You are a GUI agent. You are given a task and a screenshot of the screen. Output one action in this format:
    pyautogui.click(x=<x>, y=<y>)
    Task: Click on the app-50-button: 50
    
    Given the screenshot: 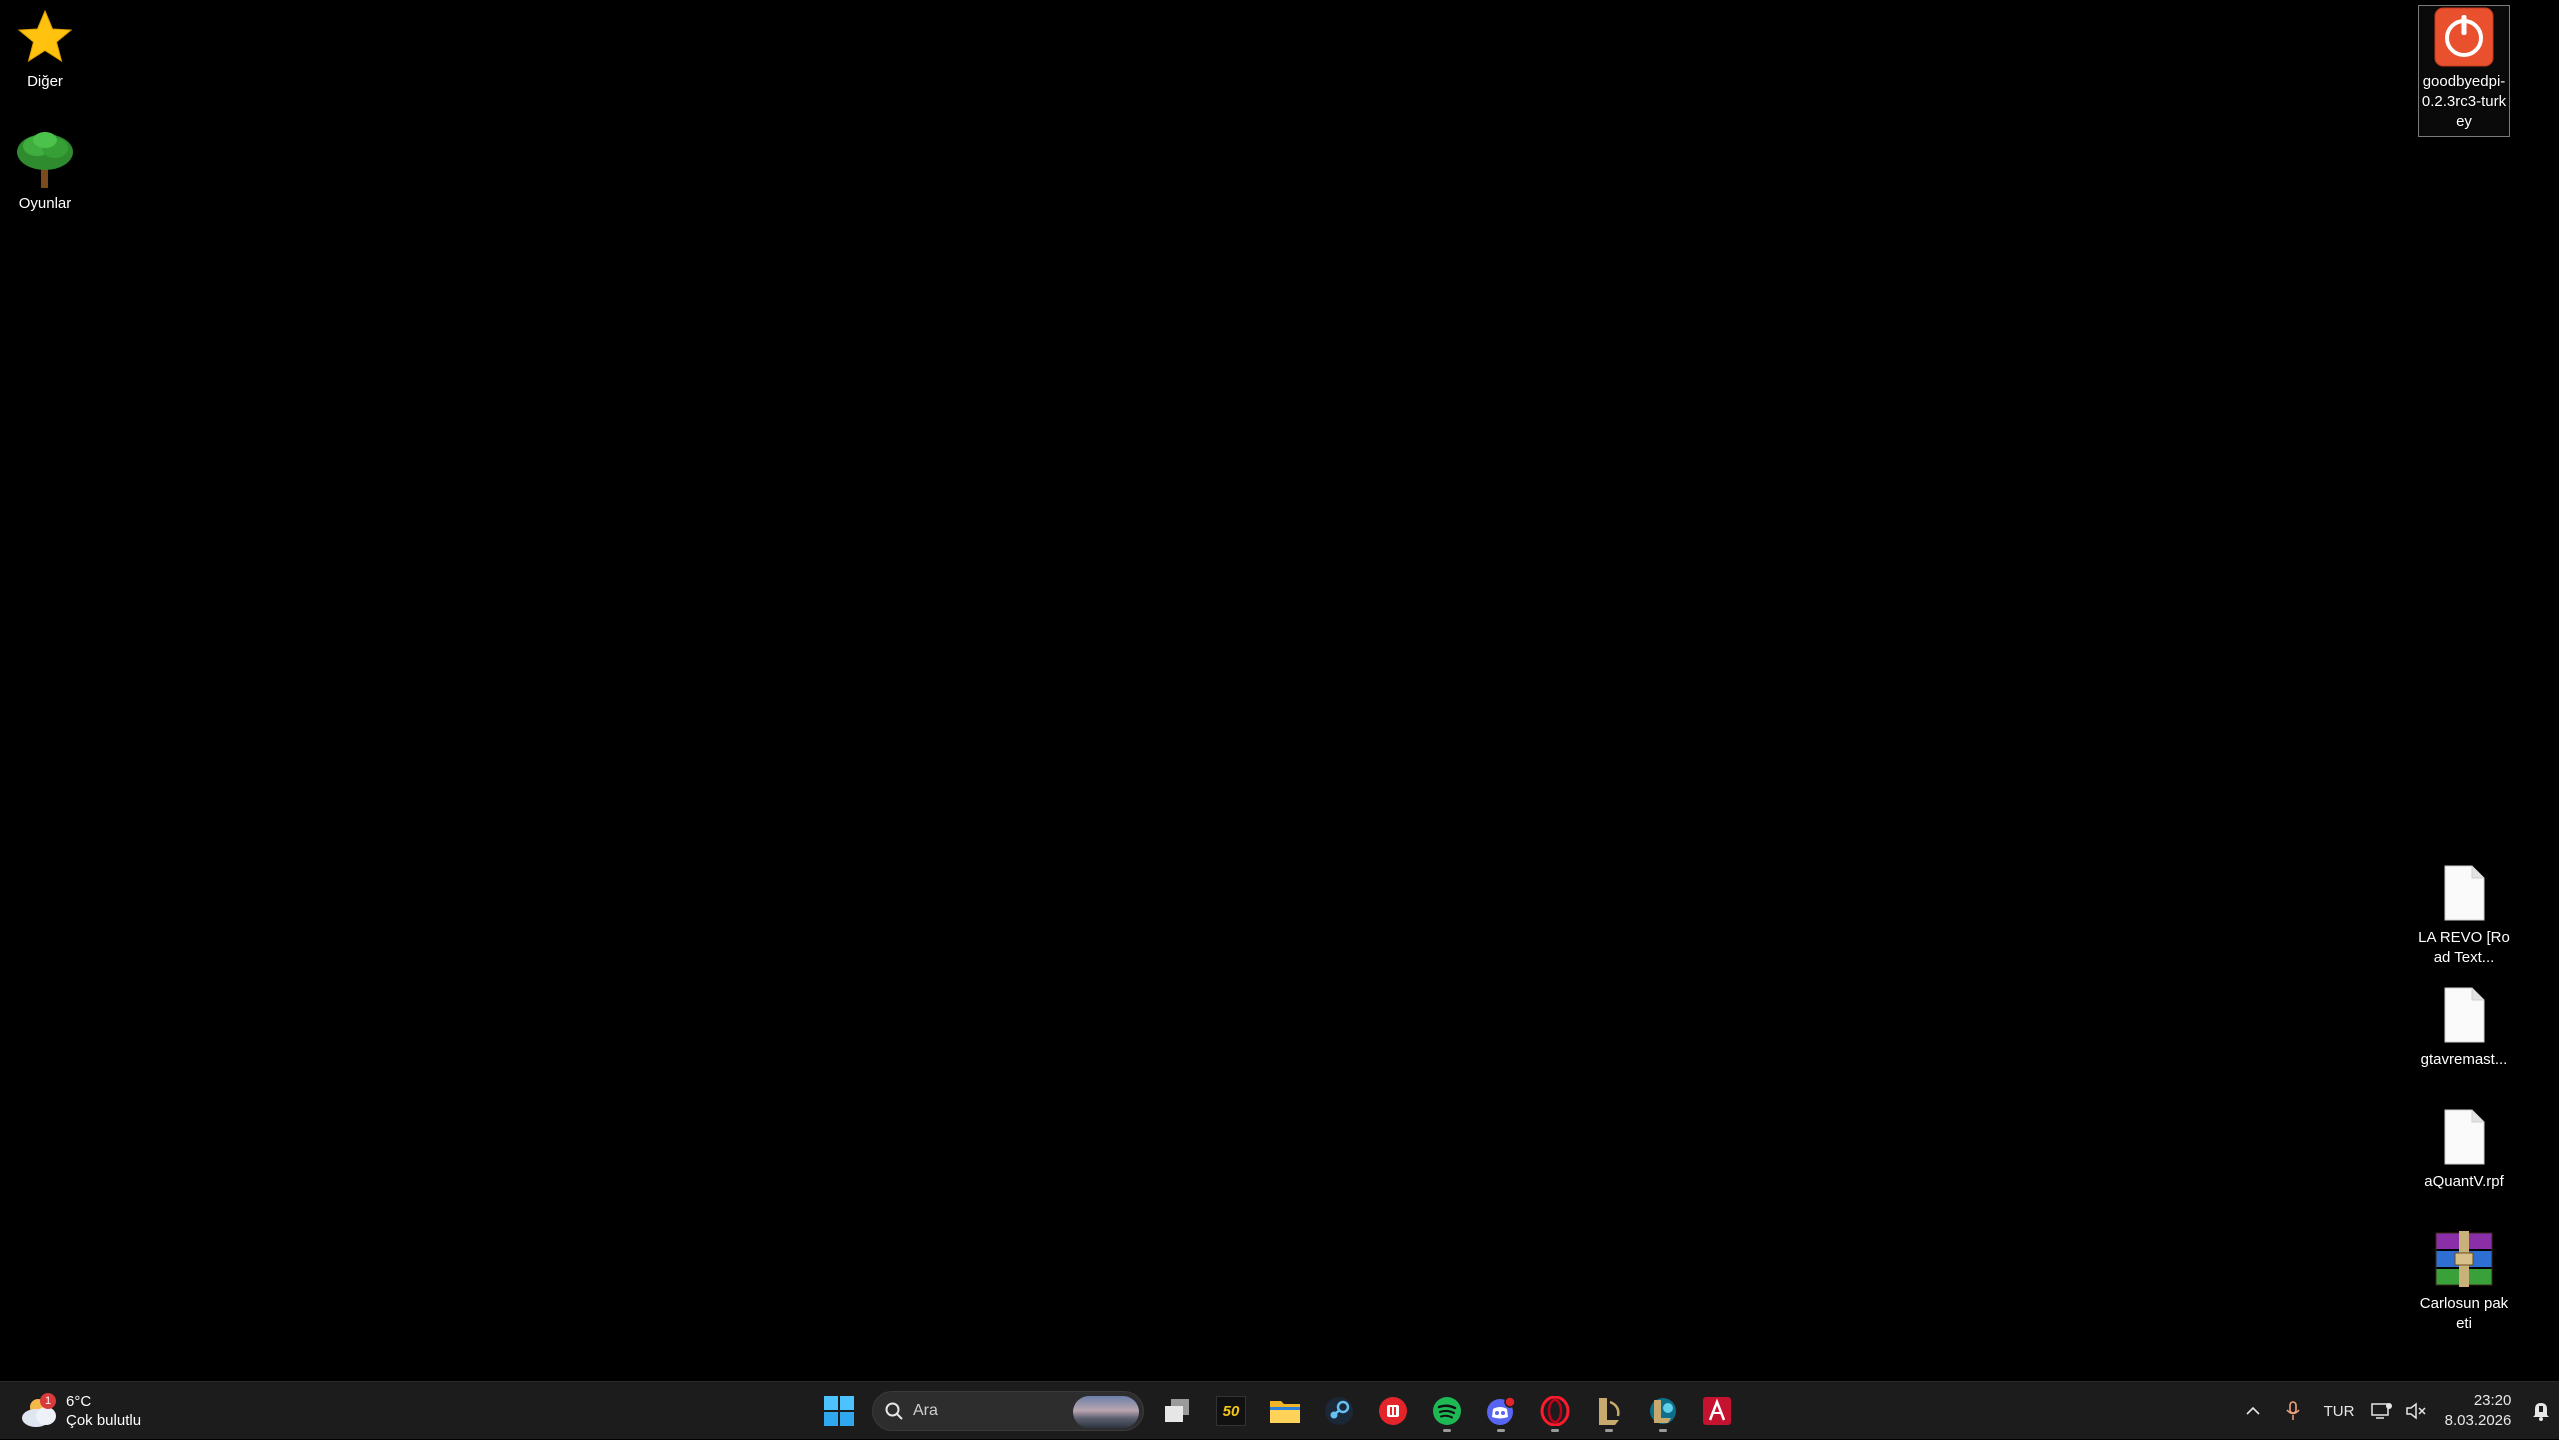 What is the action you would take?
    pyautogui.click(x=1231, y=1411)
    